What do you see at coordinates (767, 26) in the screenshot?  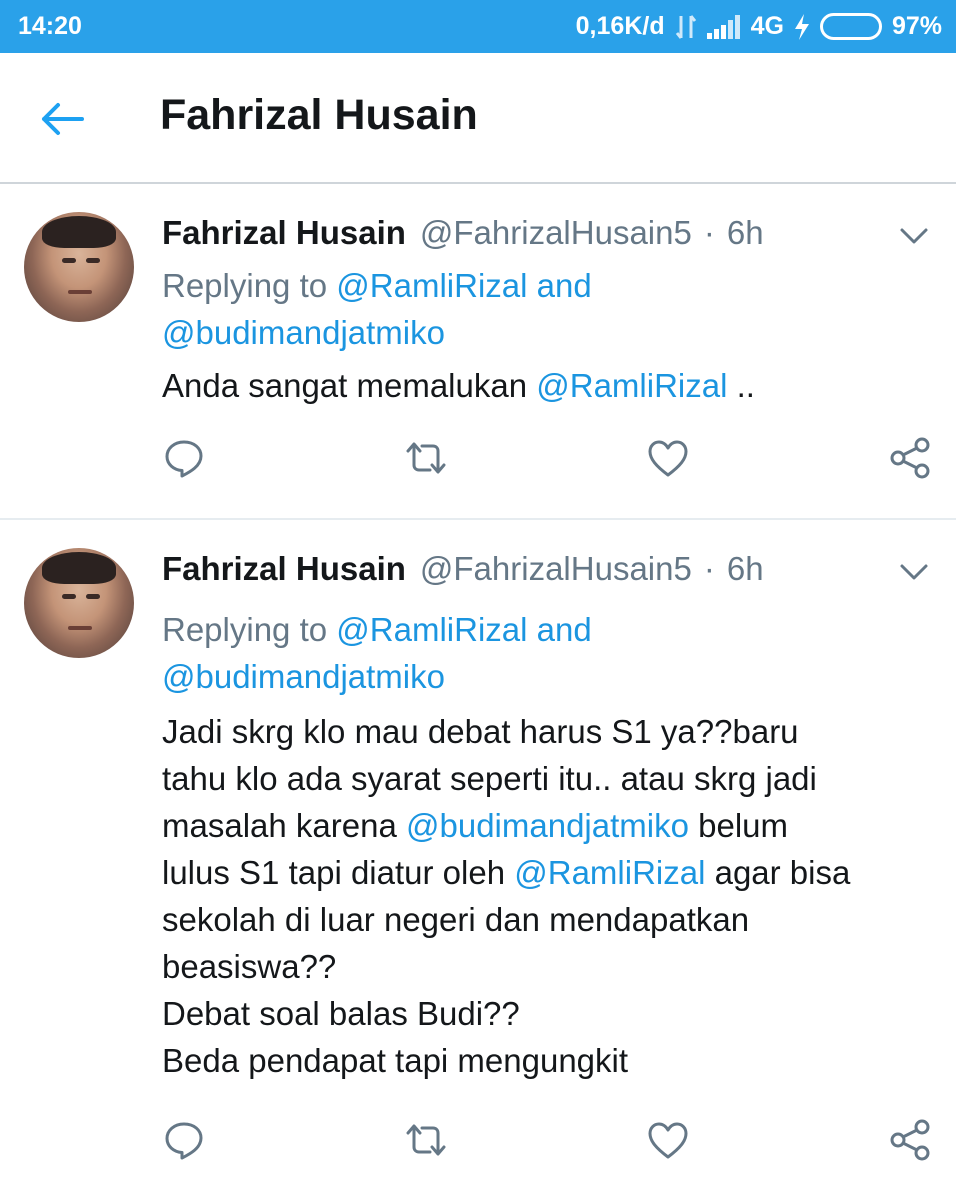 I see `network-type: 4G` at bounding box center [767, 26].